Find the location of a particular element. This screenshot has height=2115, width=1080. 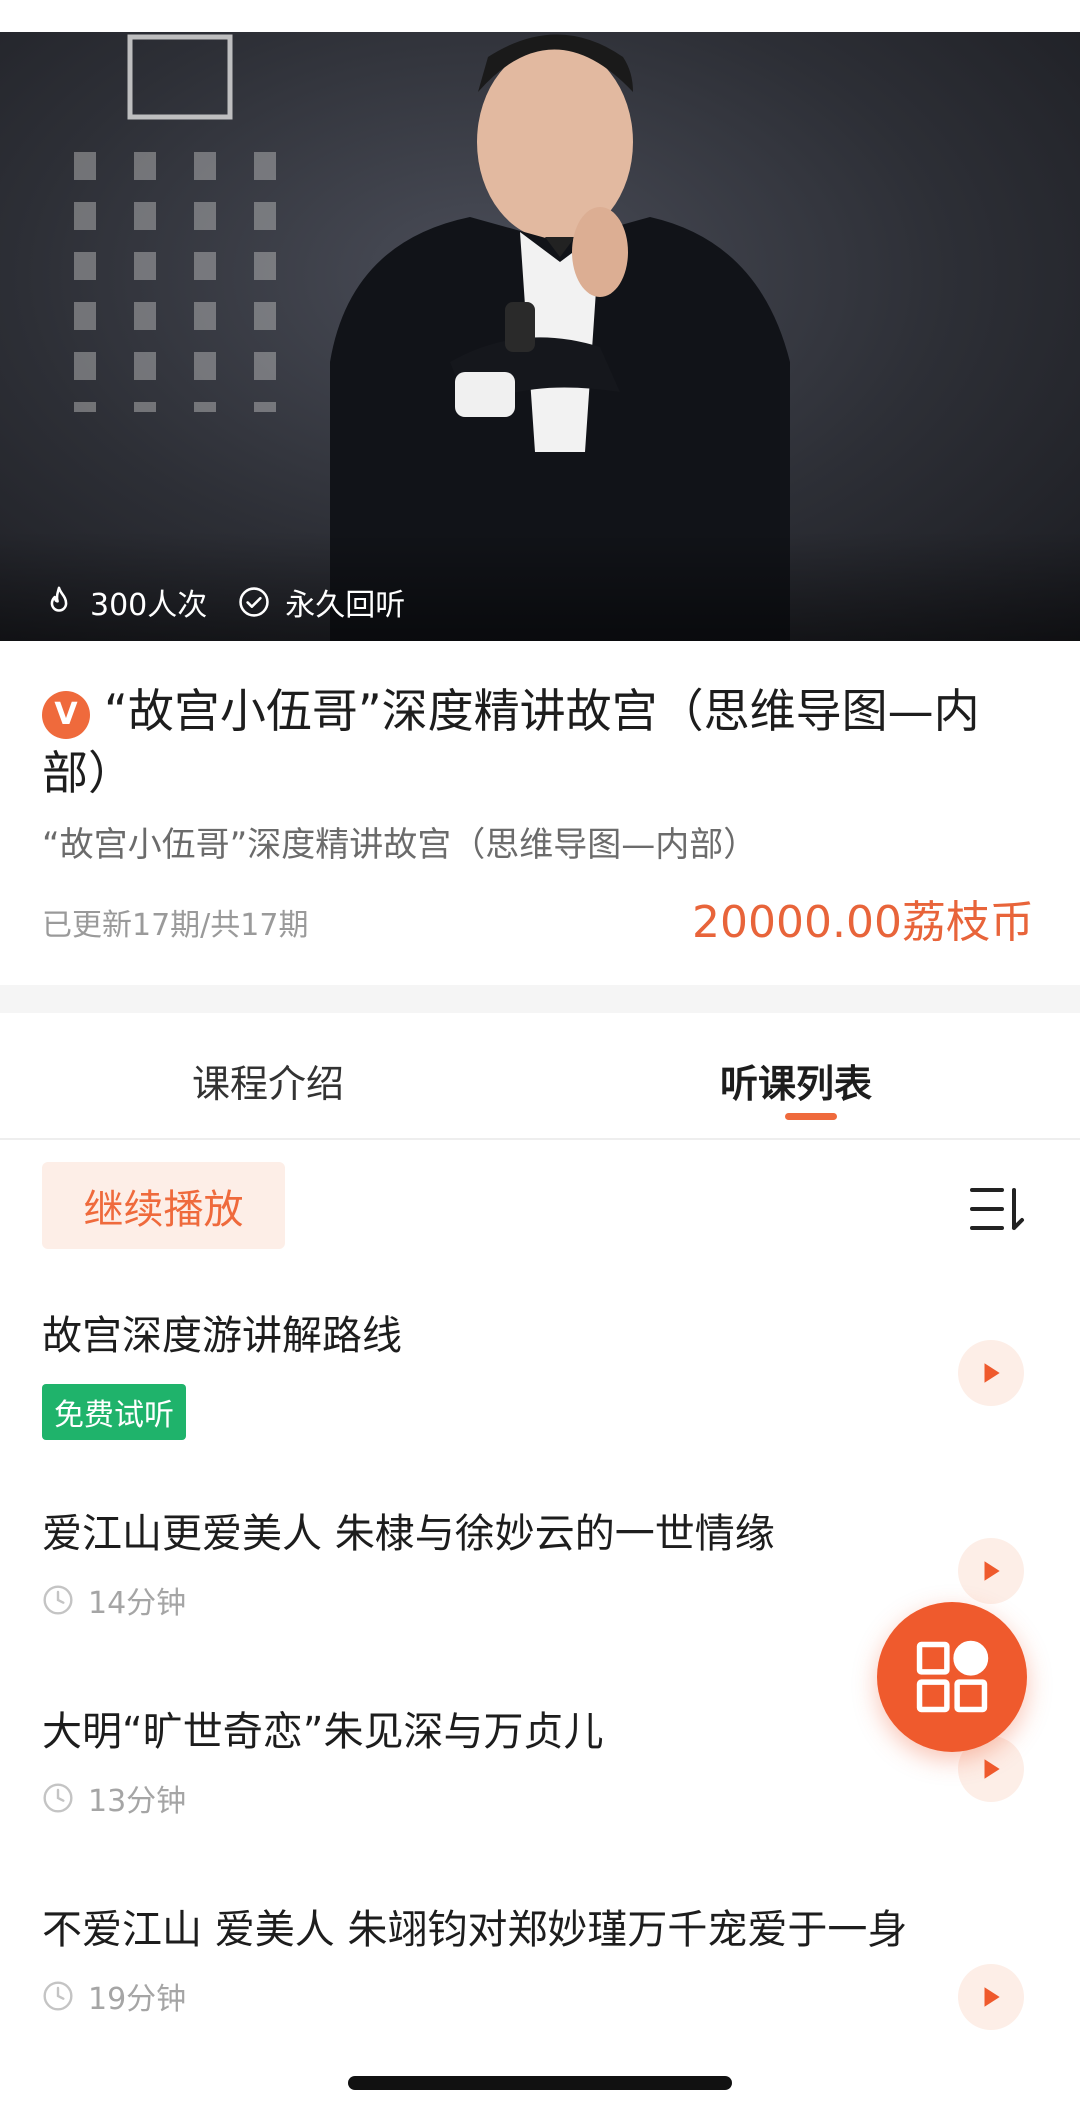

tab-course-intro: 课程介绍 is located at coordinates (268, 1080).